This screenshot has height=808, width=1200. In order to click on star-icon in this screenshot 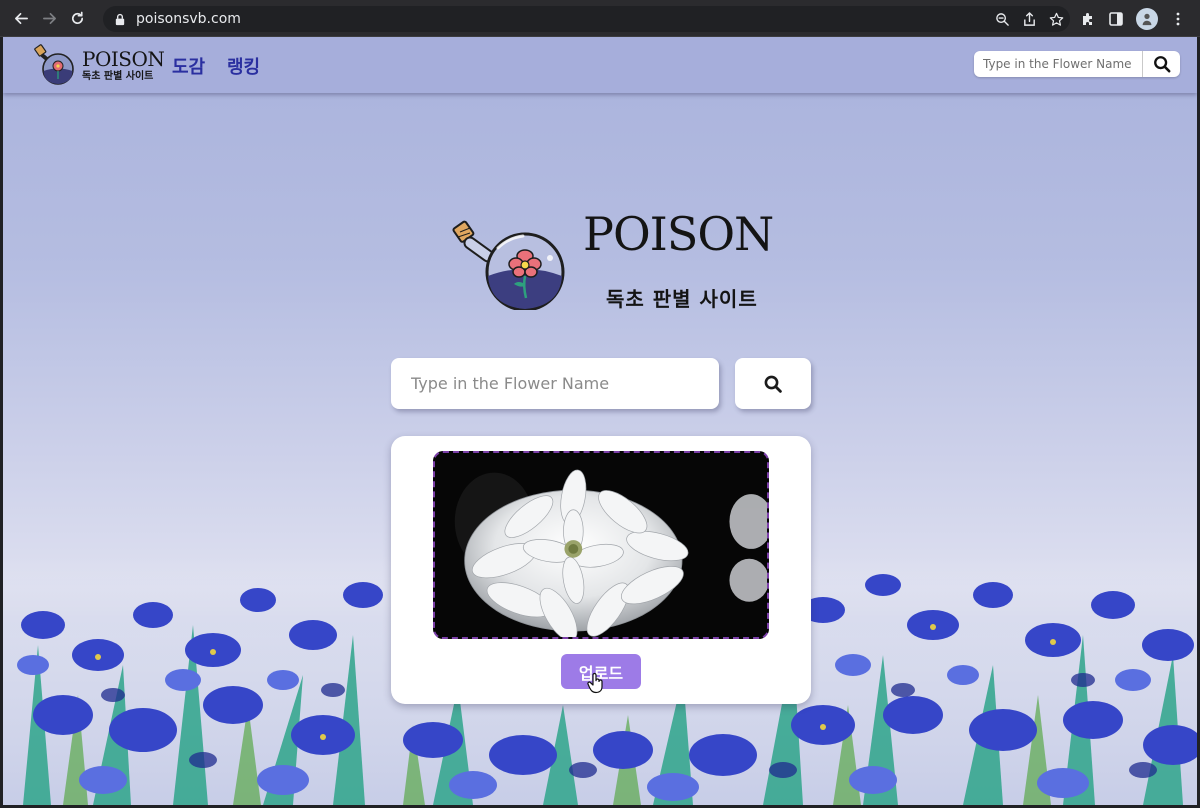, I will do `click(1056, 19)`.